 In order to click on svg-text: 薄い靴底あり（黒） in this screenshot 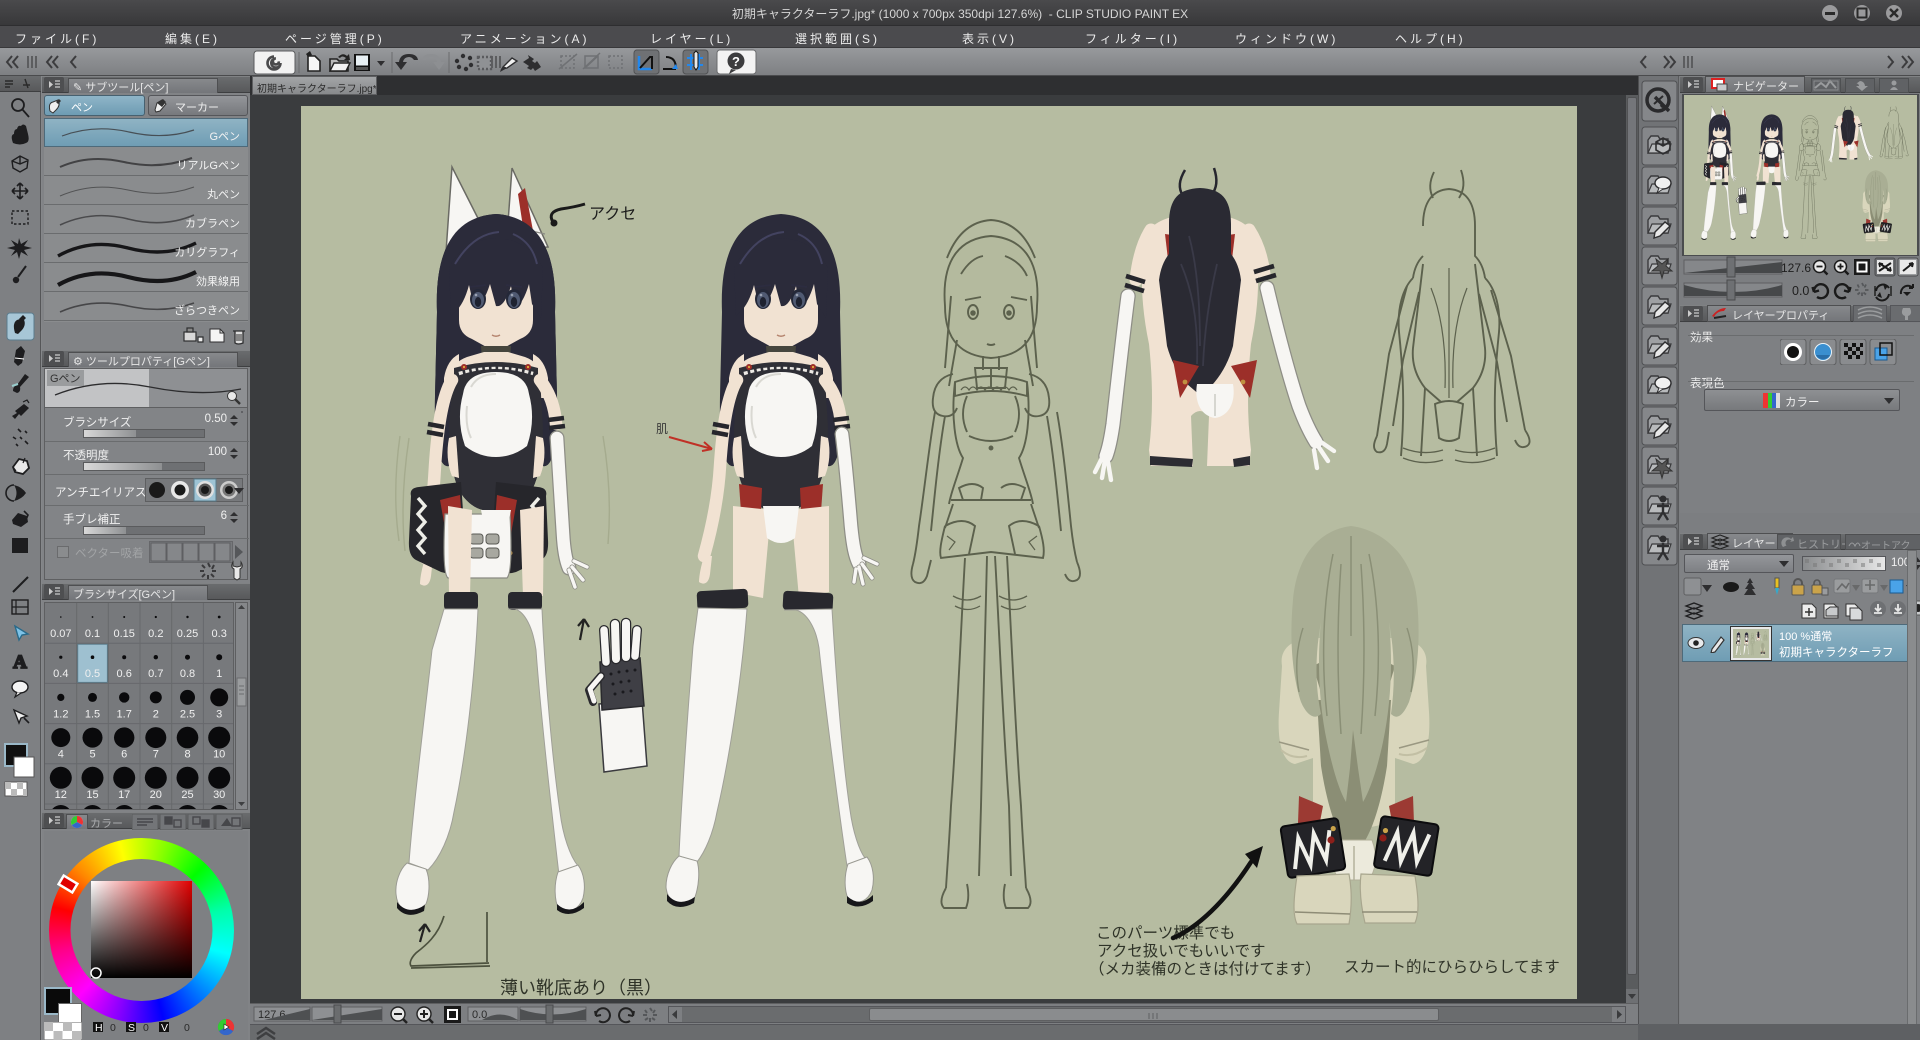, I will do `click(581, 988)`.